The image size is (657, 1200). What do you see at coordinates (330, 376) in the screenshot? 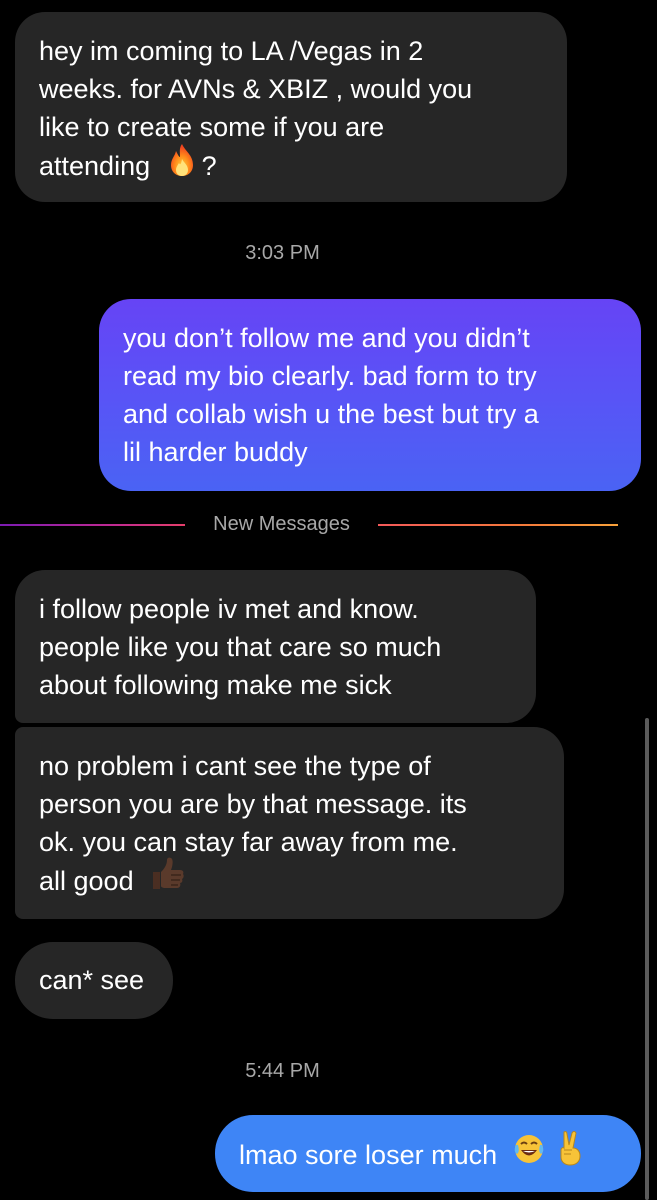
I see `message-line: read my bio clearly. bad form to try` at bounding box center [330, 376].